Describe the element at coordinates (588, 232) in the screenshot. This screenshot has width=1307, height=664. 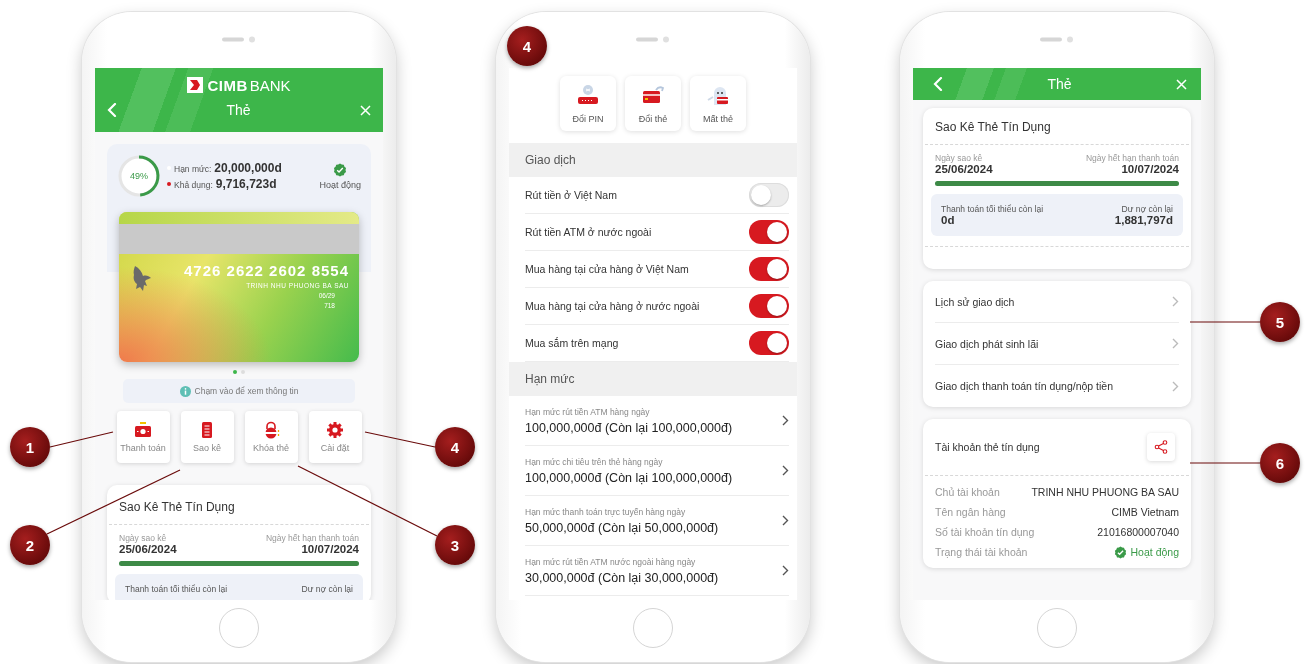
I see `setting-label: Rút tiền ATM ở nước ngoài` at that location.